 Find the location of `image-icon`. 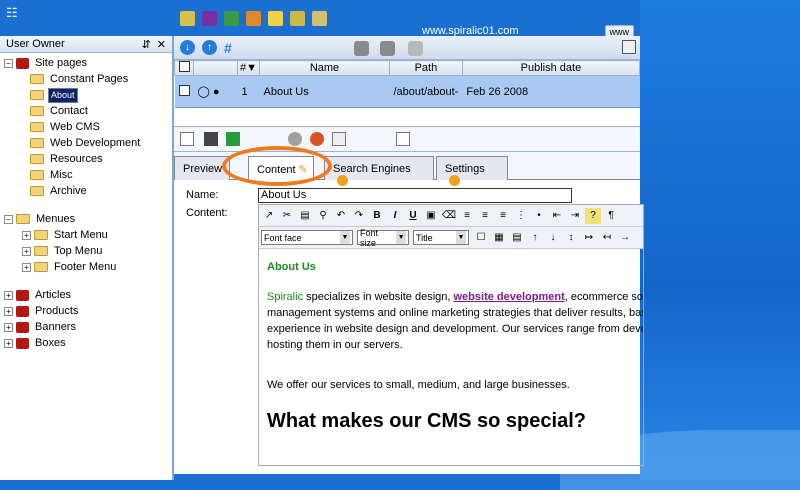

image-icon is located at coordinates (231, 18).